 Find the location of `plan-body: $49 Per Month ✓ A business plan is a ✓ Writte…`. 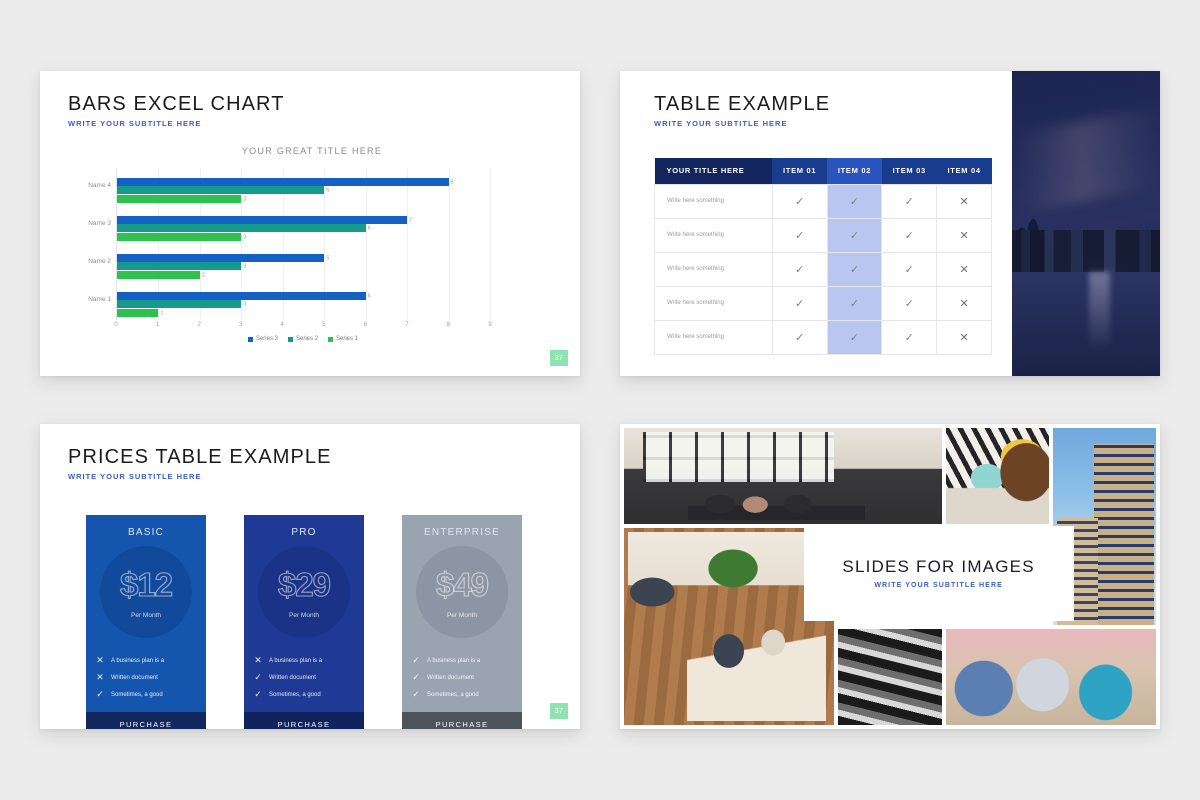

plan-body: $49 Per Month ✓ A business plan is a ✓ Writte… is located at coordinates (462, 628).